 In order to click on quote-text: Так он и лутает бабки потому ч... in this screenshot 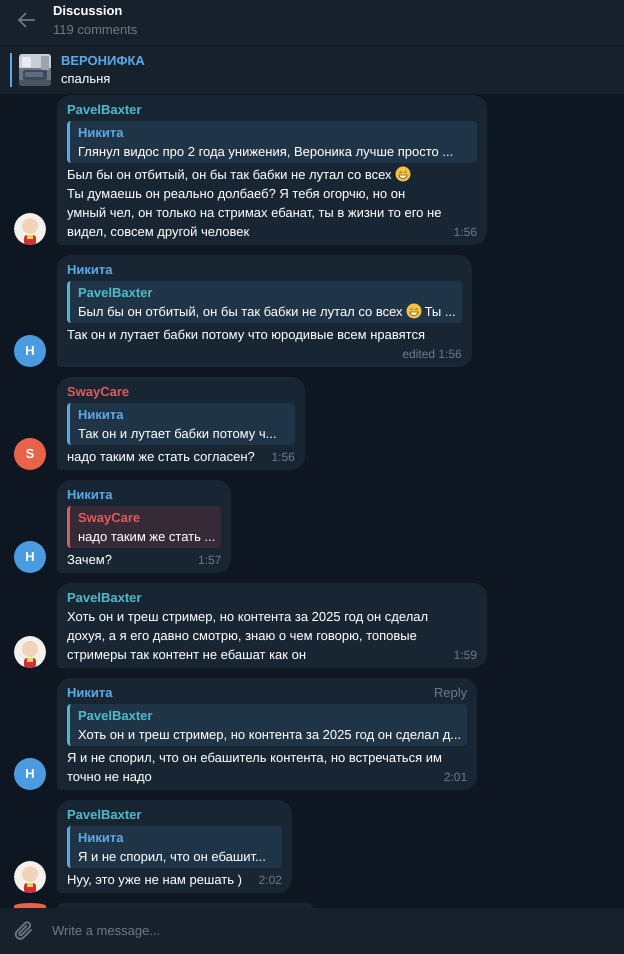, I will do `click(177, 433)`.